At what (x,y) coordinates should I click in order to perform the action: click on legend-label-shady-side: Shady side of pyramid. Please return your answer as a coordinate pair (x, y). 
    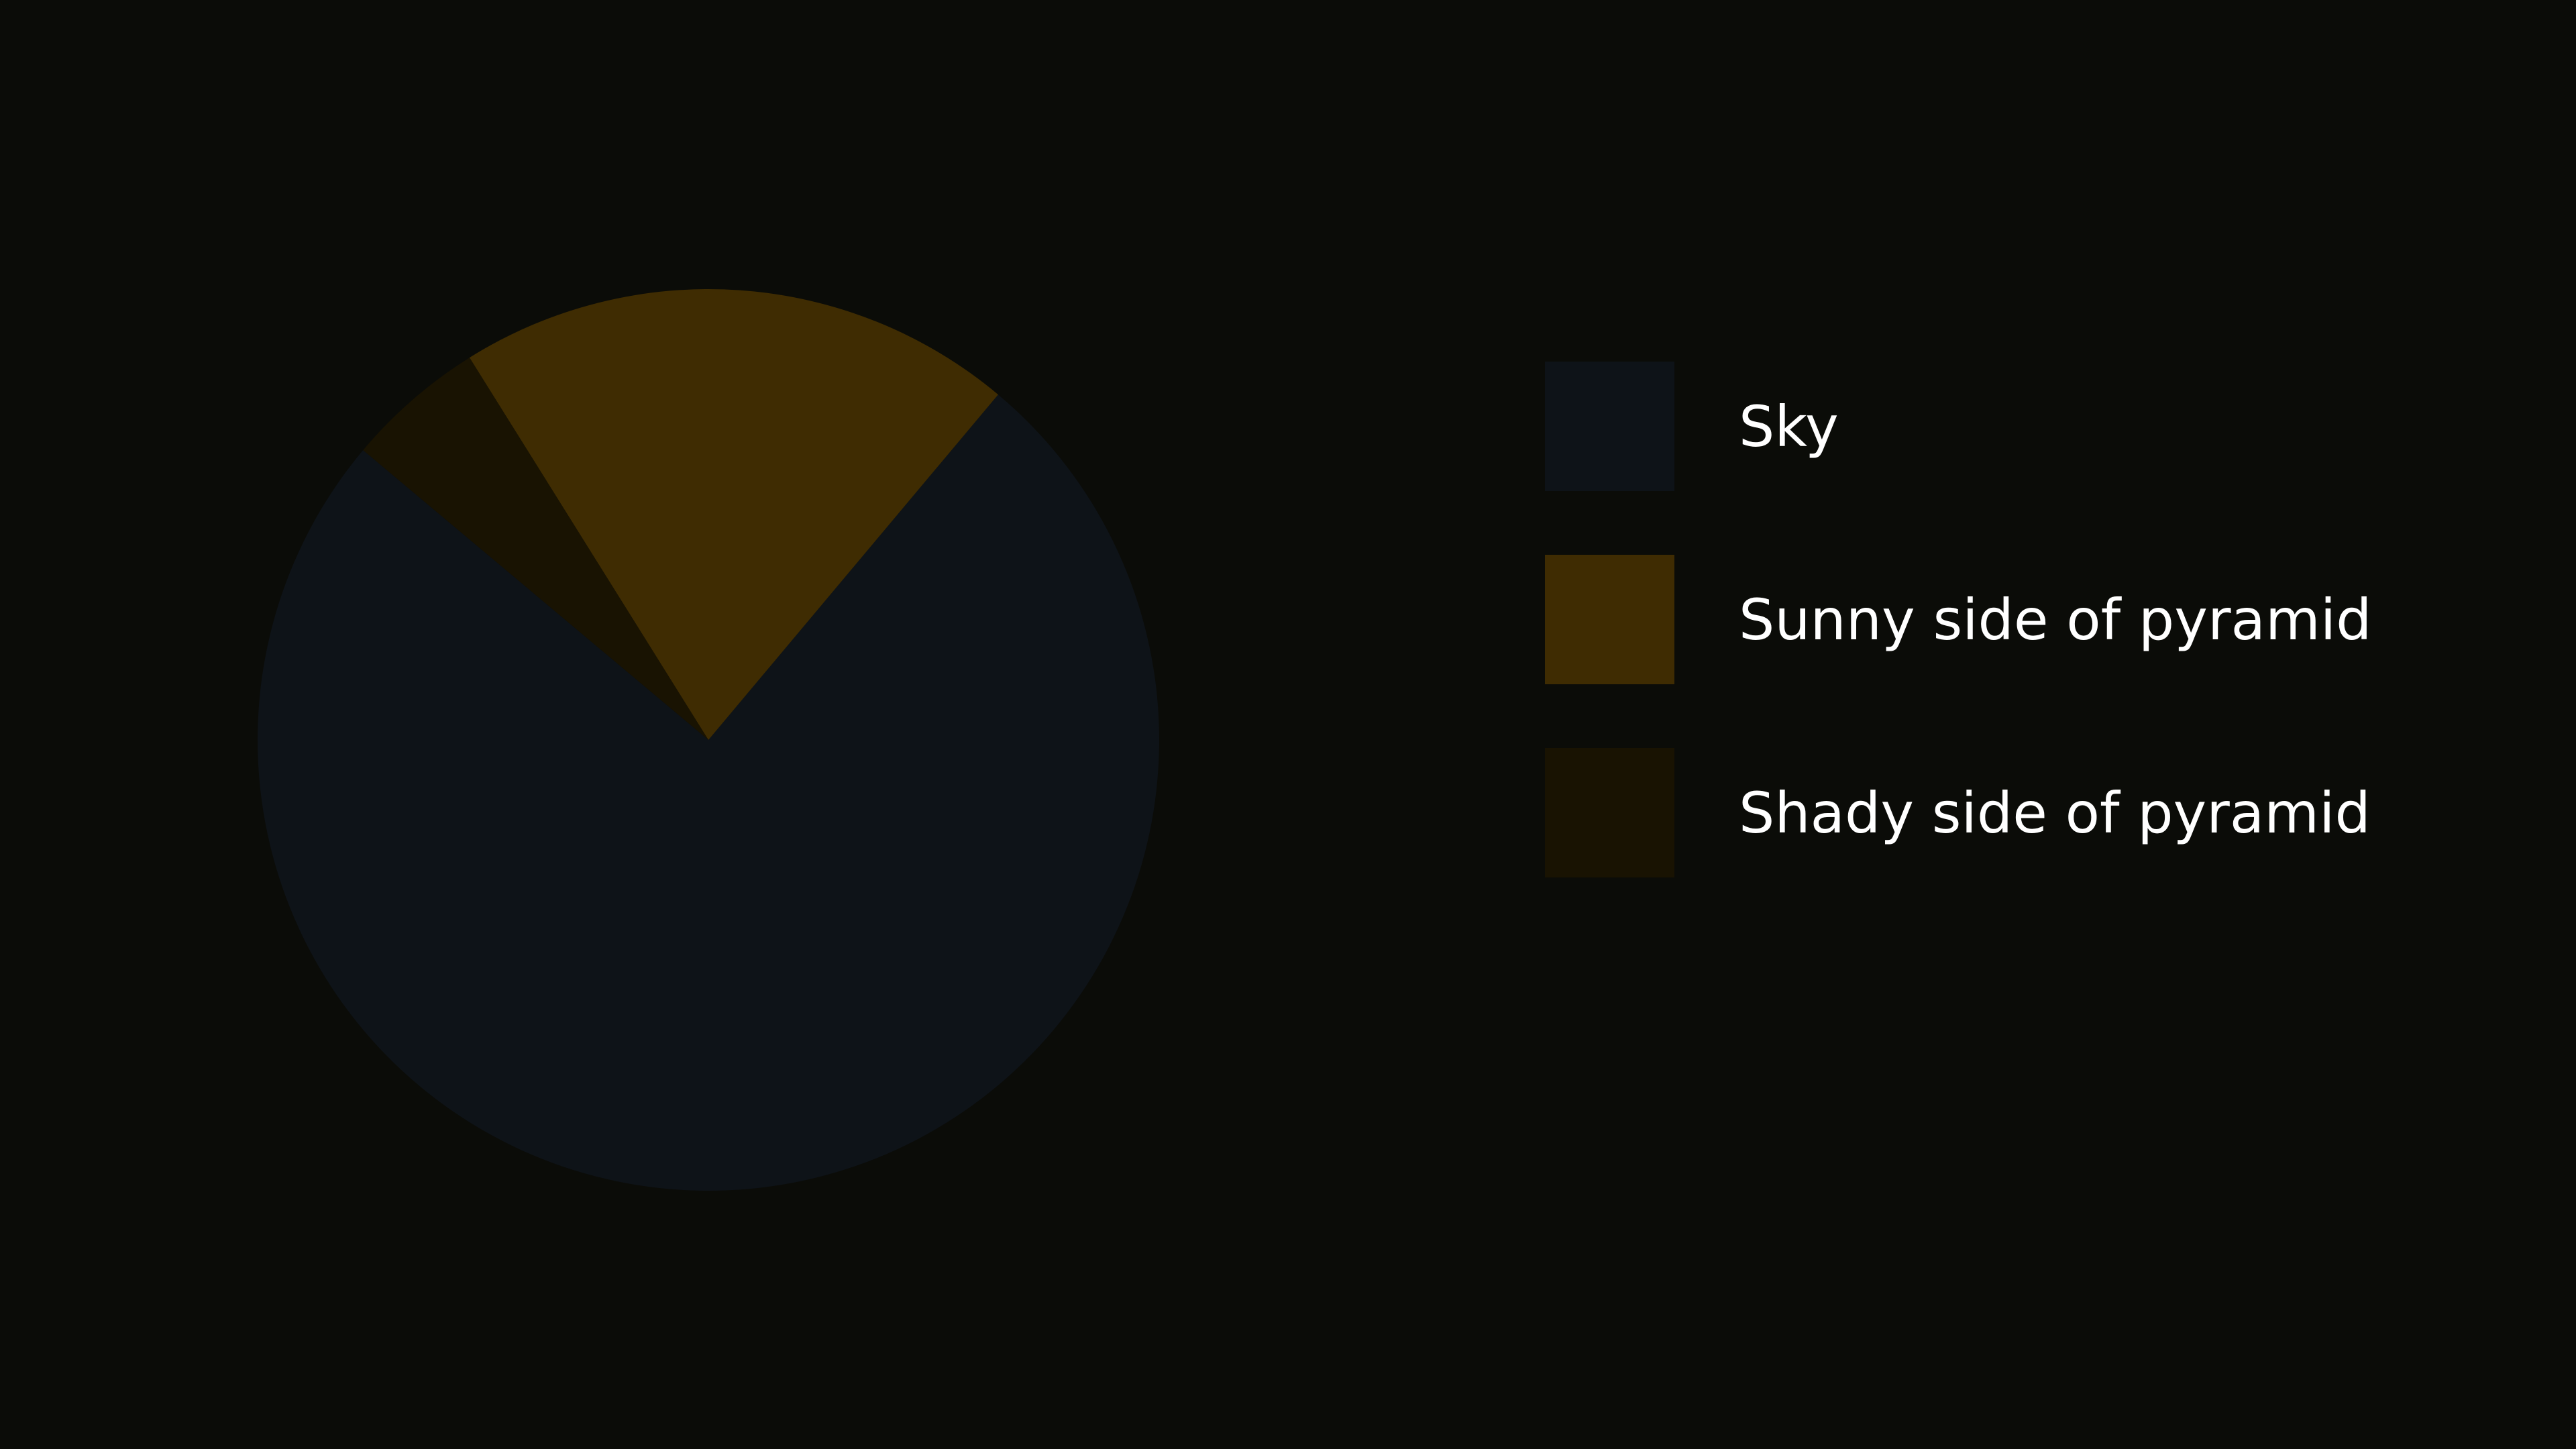
    Looking at the image, I should click on (2055, 813).